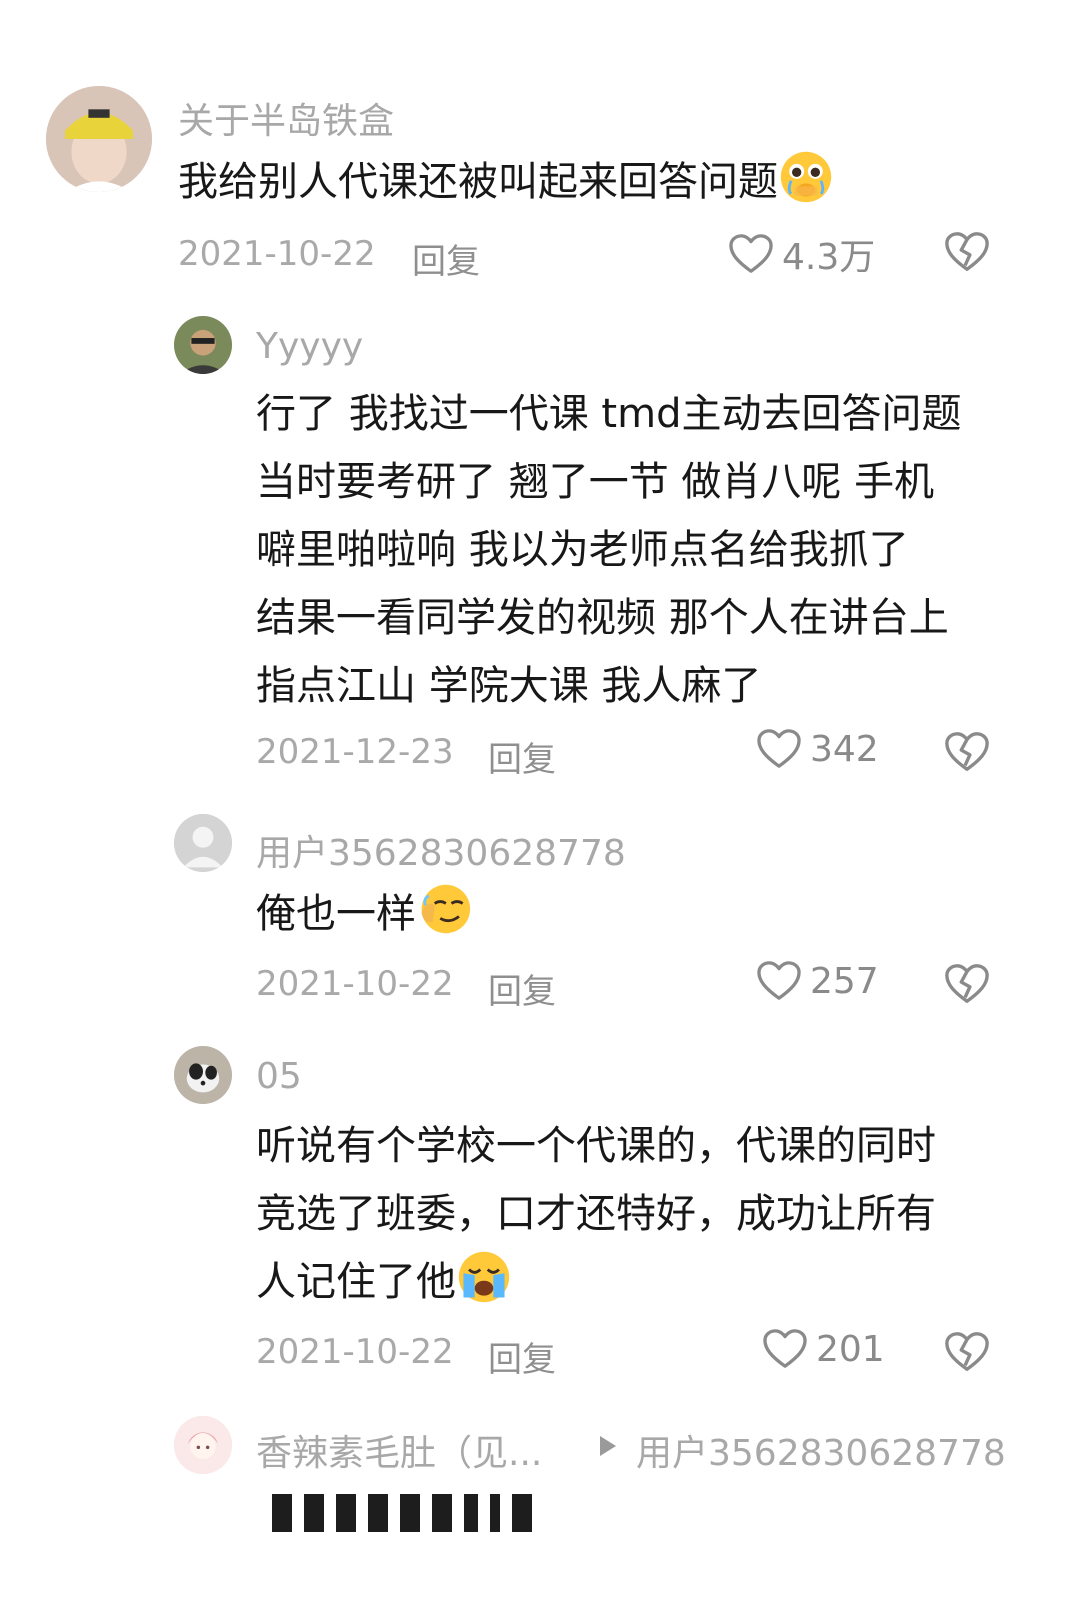 Image resolution: width=1080 pixels, height=1620 pixels. I want to click on like-count: 4.3万, so click(829, 257).